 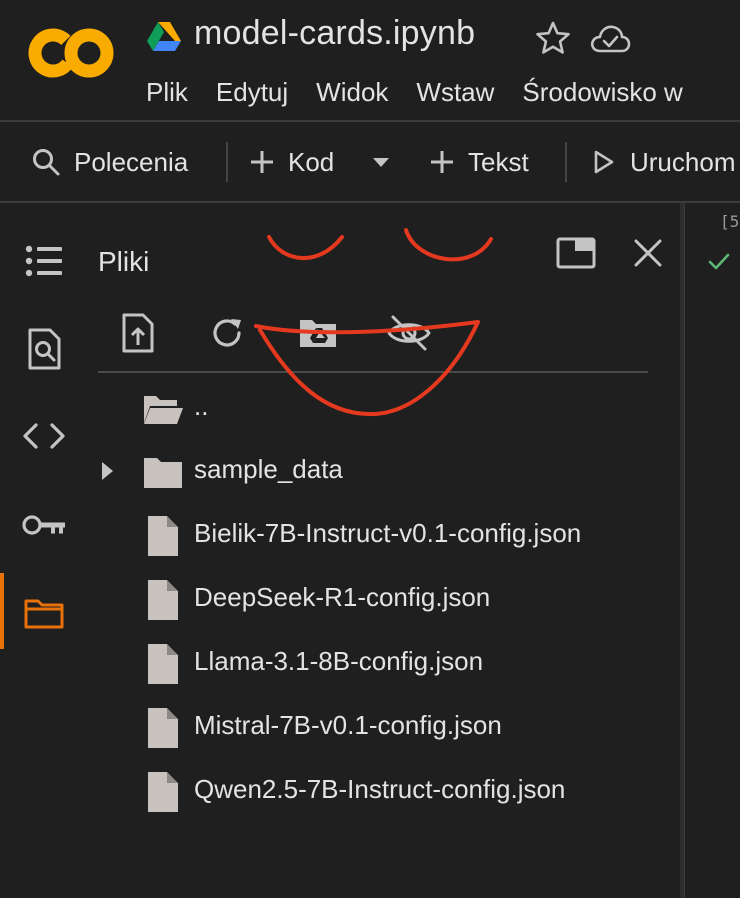 What do you see at coordinates (164, 37) in the screenshot?
I see `google-drive-icon` at bounding box center [164, 37].